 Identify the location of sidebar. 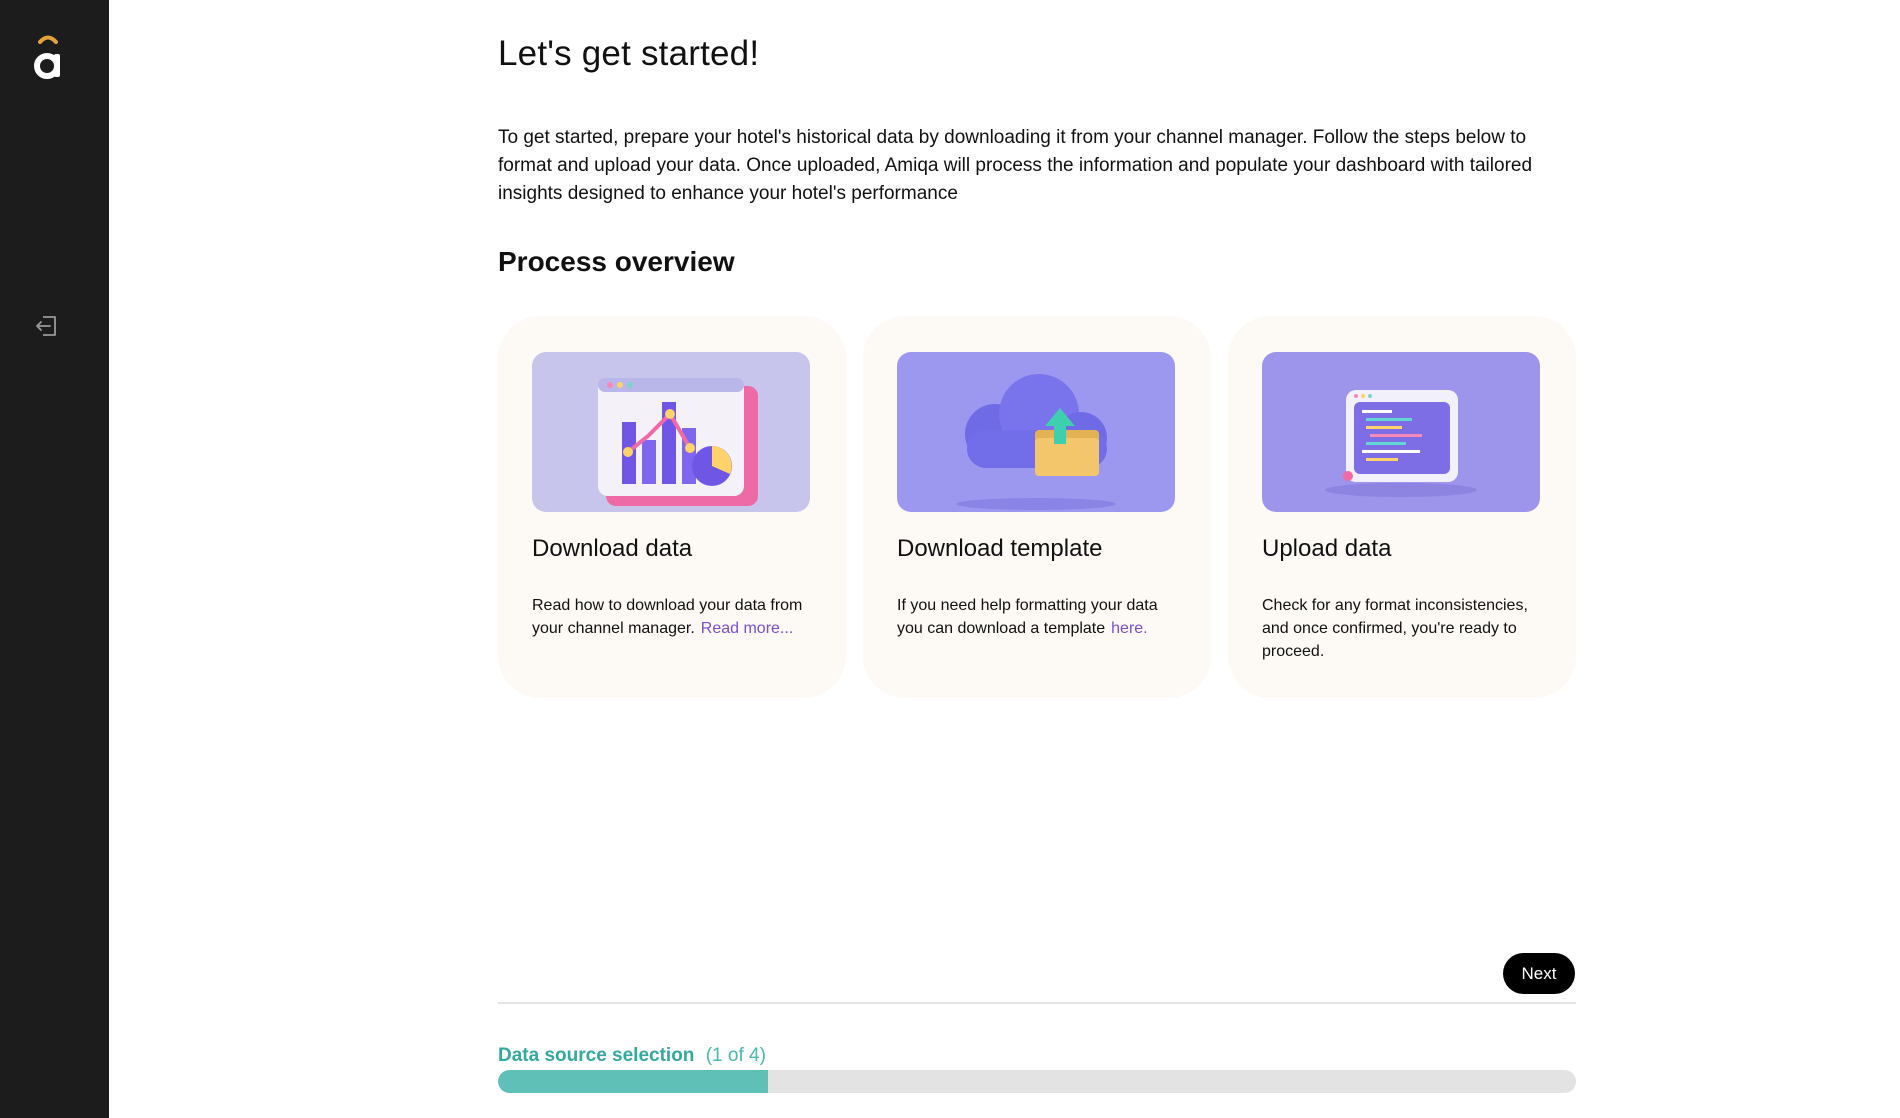
(54, 559).